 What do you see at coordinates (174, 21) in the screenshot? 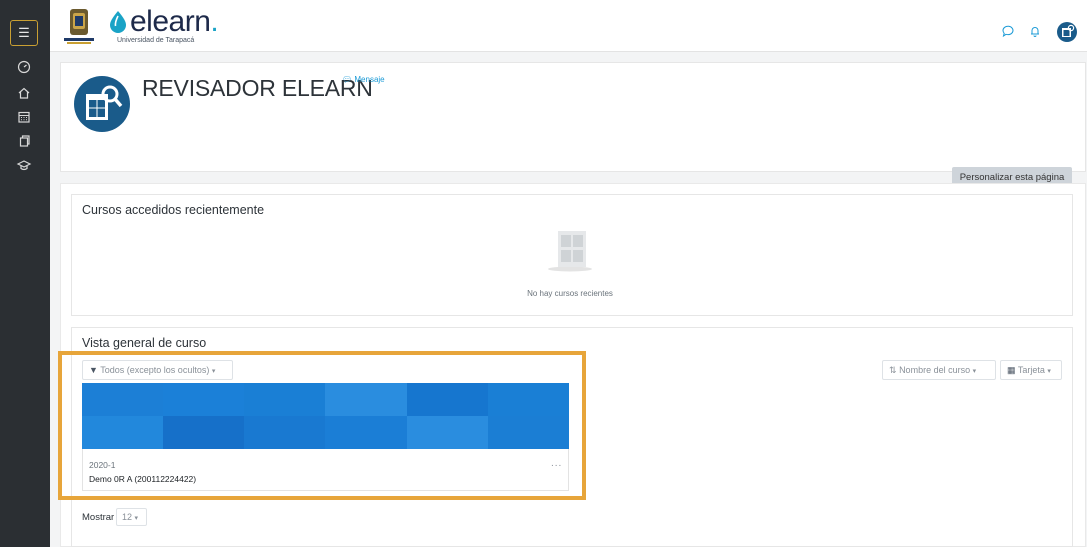
I see `elearn-logo-text: elearn.` at bounding box center [174, 21].